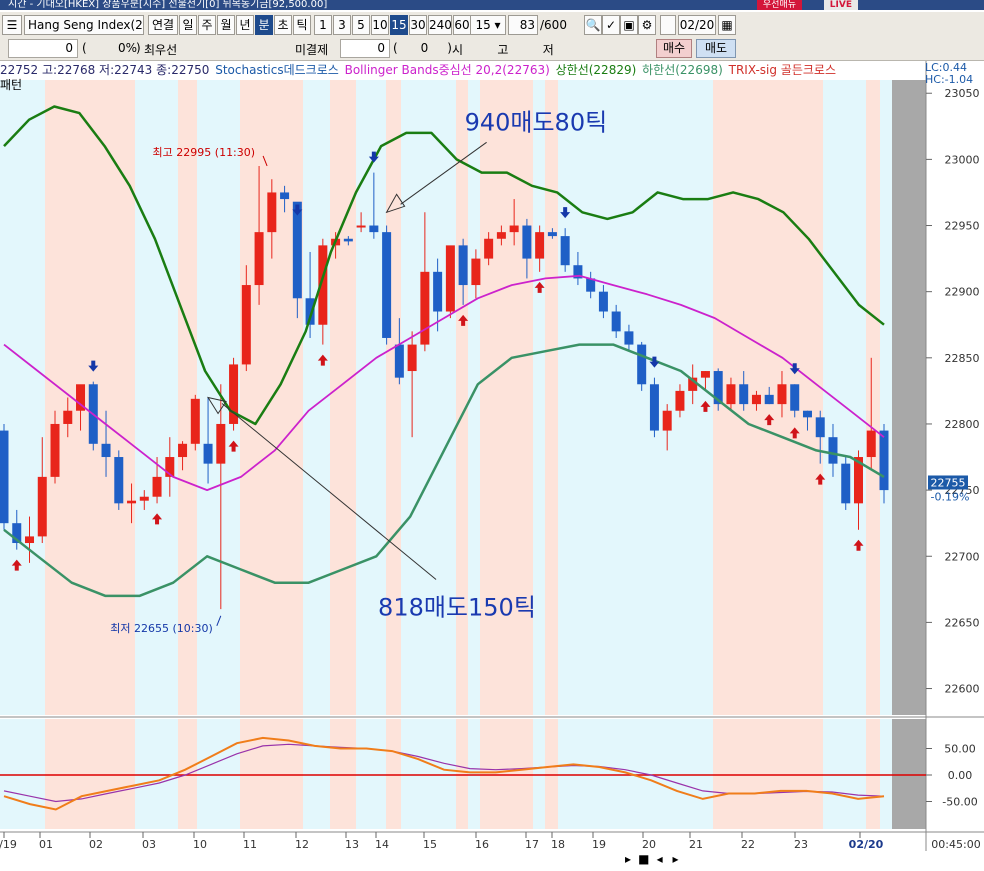 The width and height of the screenshot is (984, 871). What do you see at coordinates (200, 844) in the screenshot?
I see `x-tick-label-4: 10` at bounding box center [200, 844].